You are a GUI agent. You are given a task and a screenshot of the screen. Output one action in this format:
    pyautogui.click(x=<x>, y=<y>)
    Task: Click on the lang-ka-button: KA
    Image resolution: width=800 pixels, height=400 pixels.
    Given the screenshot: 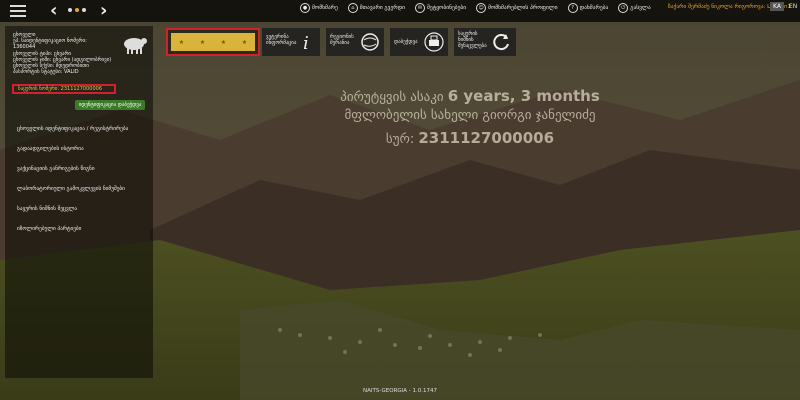 What is the action you would take?
    pyautogui.click(x=777, y=6)
    